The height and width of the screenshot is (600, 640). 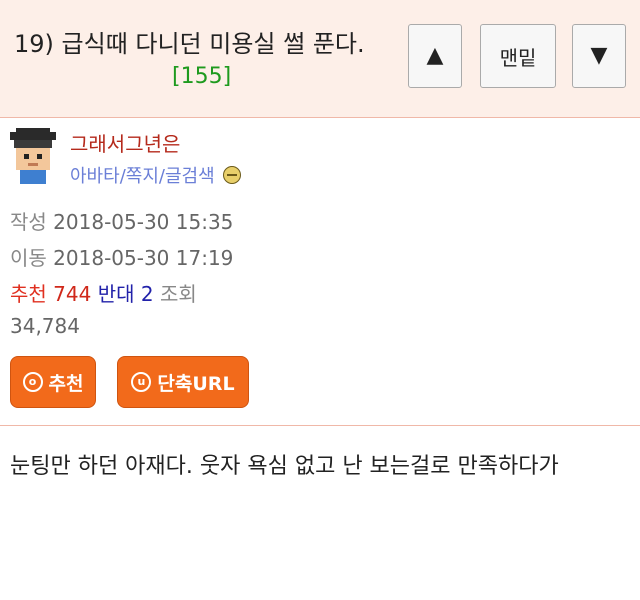 I want to click on vote-stats: 추천 744 반대 2 조회, so click(x=103, y=294).